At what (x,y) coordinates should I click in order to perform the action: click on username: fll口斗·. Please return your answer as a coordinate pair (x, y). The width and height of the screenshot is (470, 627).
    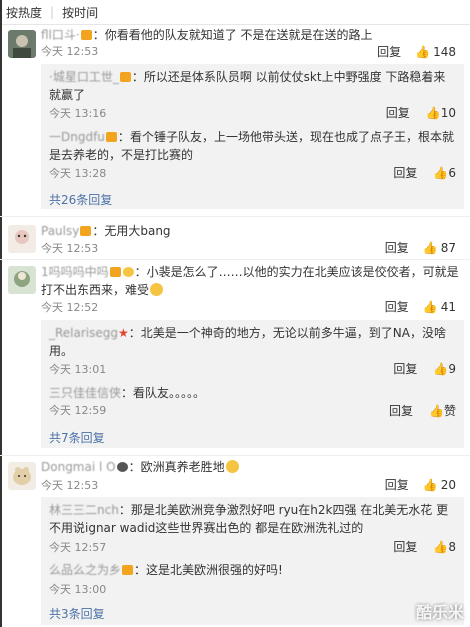
    Looking at the image, I should click on (60, 35).